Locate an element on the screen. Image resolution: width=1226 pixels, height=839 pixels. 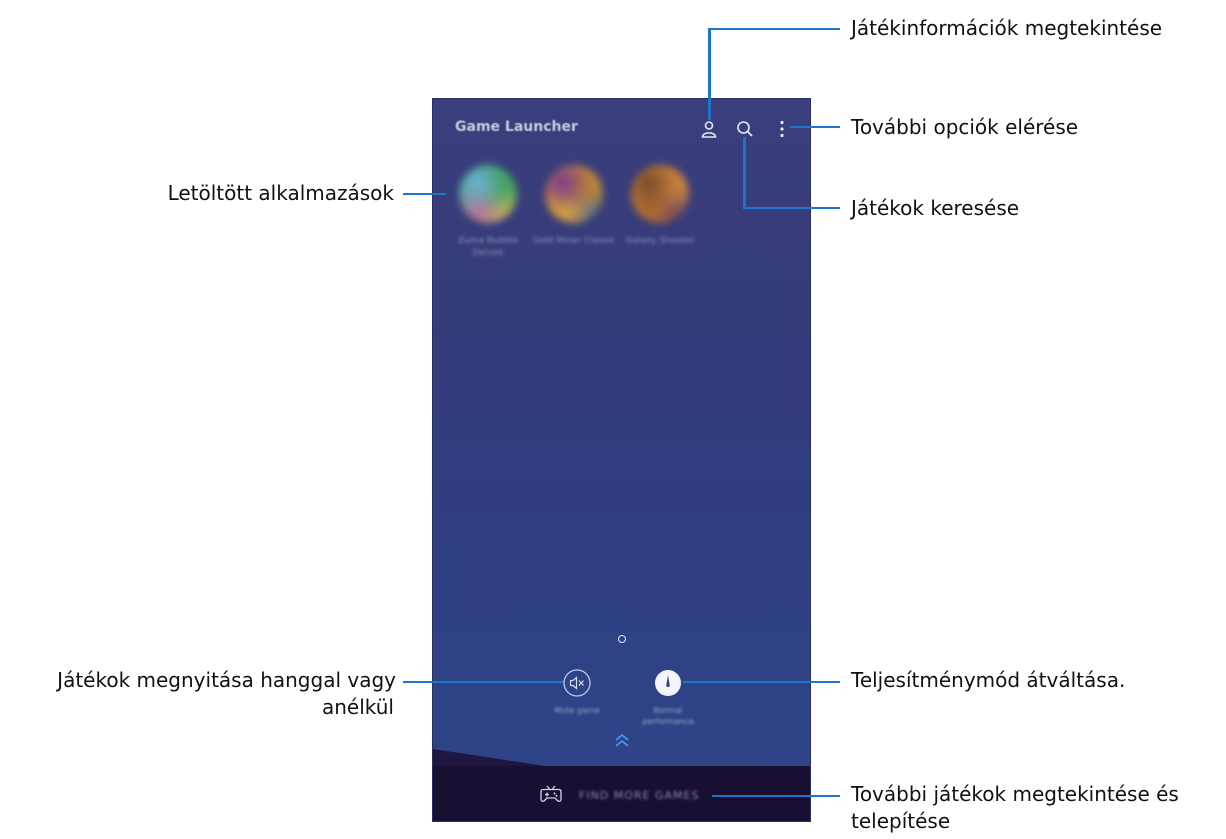
callout-more-games-line2: telepítése is located at coordinates (901, 821).